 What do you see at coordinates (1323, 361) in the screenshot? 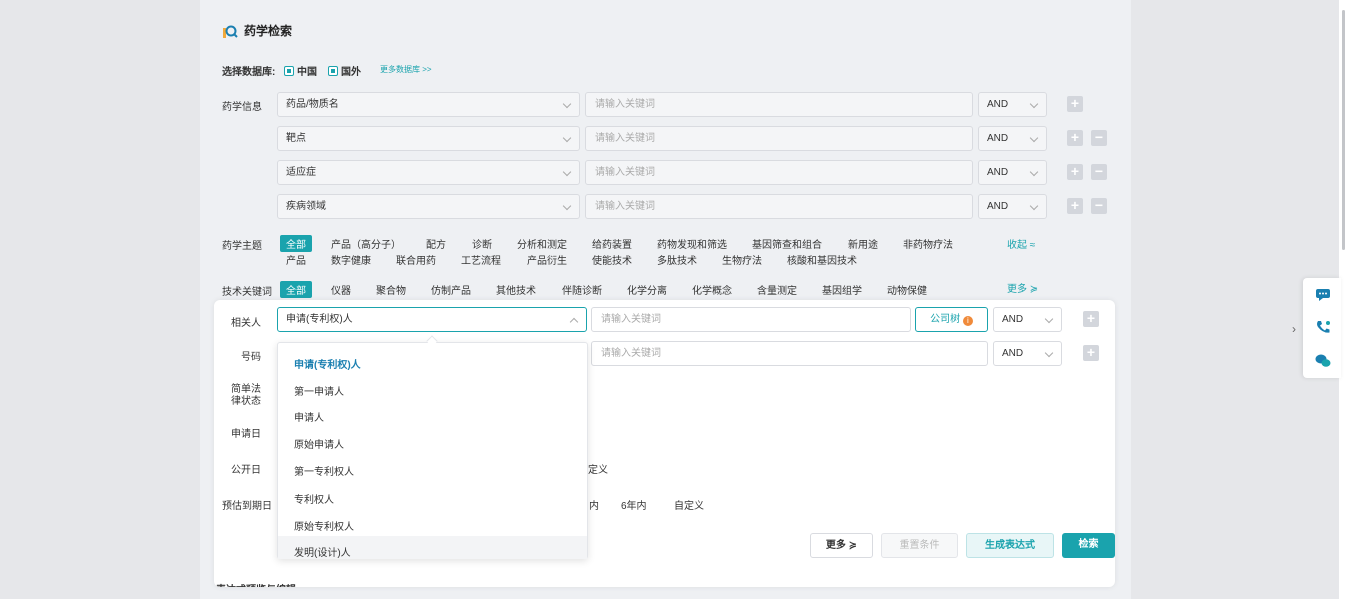
I see `wechat-icon` at bounding box center [1323, 361].